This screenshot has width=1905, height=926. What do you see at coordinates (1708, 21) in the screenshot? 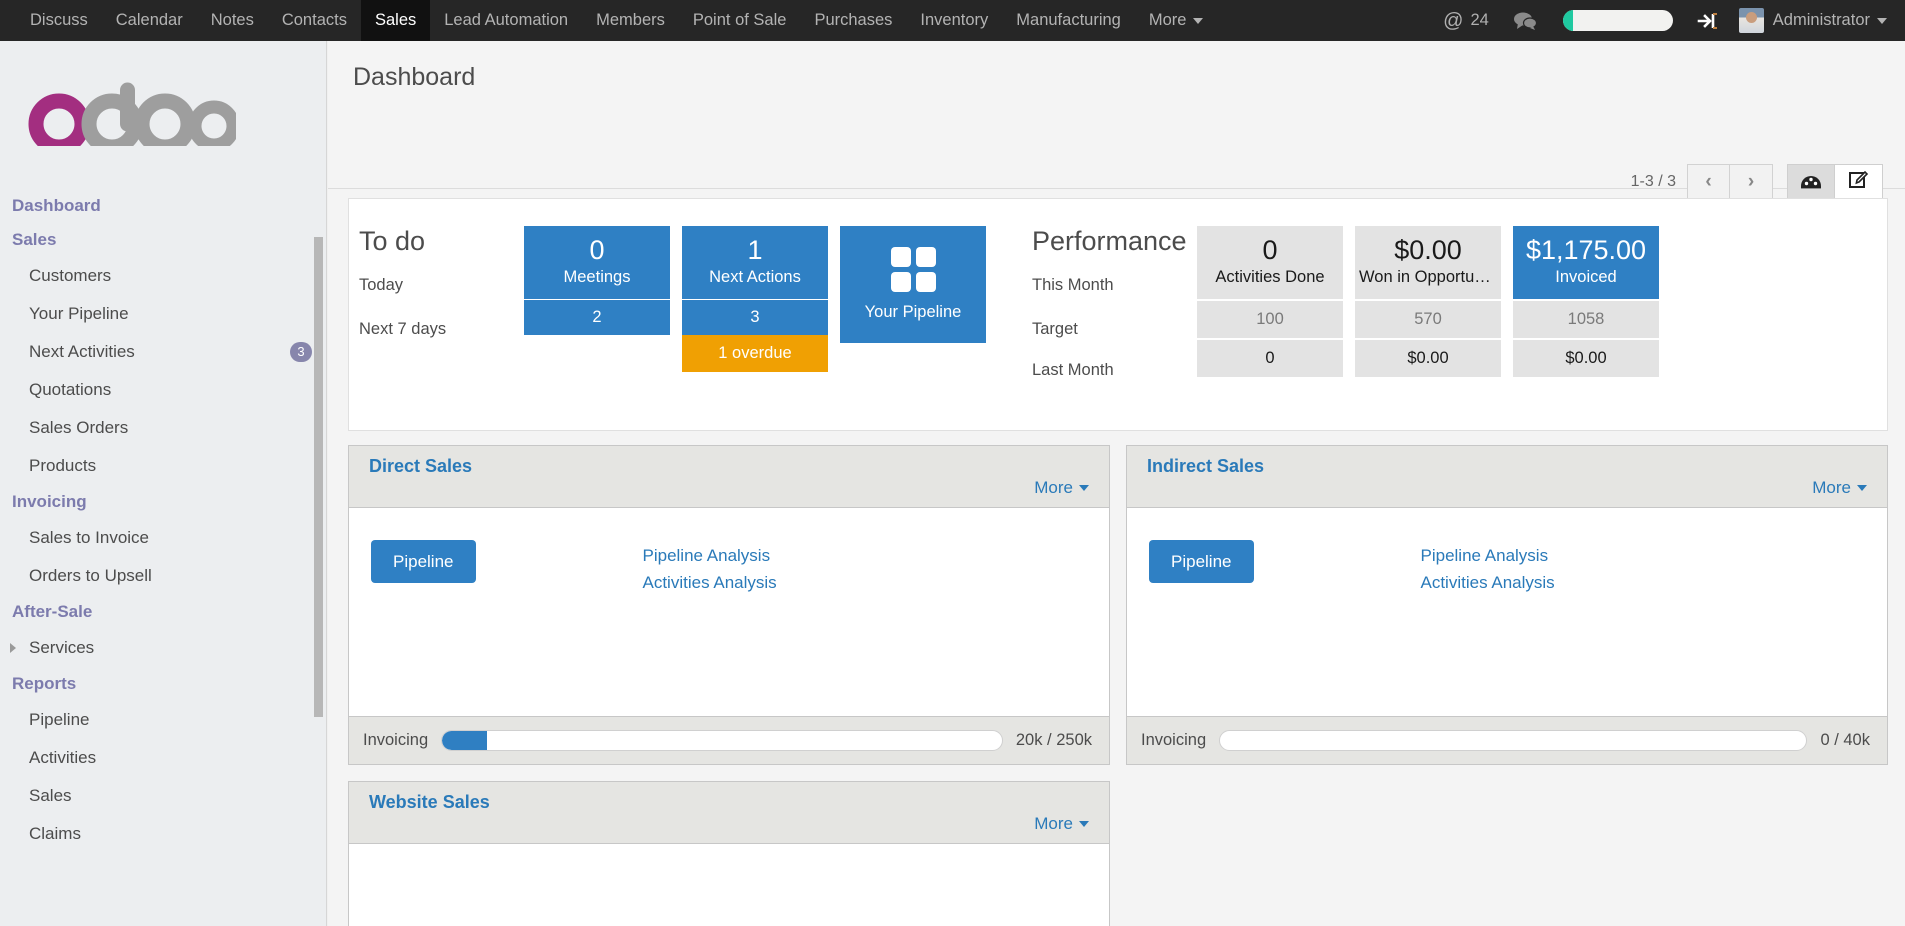
I see `logout-icon` at bounding box center [1708, 21].